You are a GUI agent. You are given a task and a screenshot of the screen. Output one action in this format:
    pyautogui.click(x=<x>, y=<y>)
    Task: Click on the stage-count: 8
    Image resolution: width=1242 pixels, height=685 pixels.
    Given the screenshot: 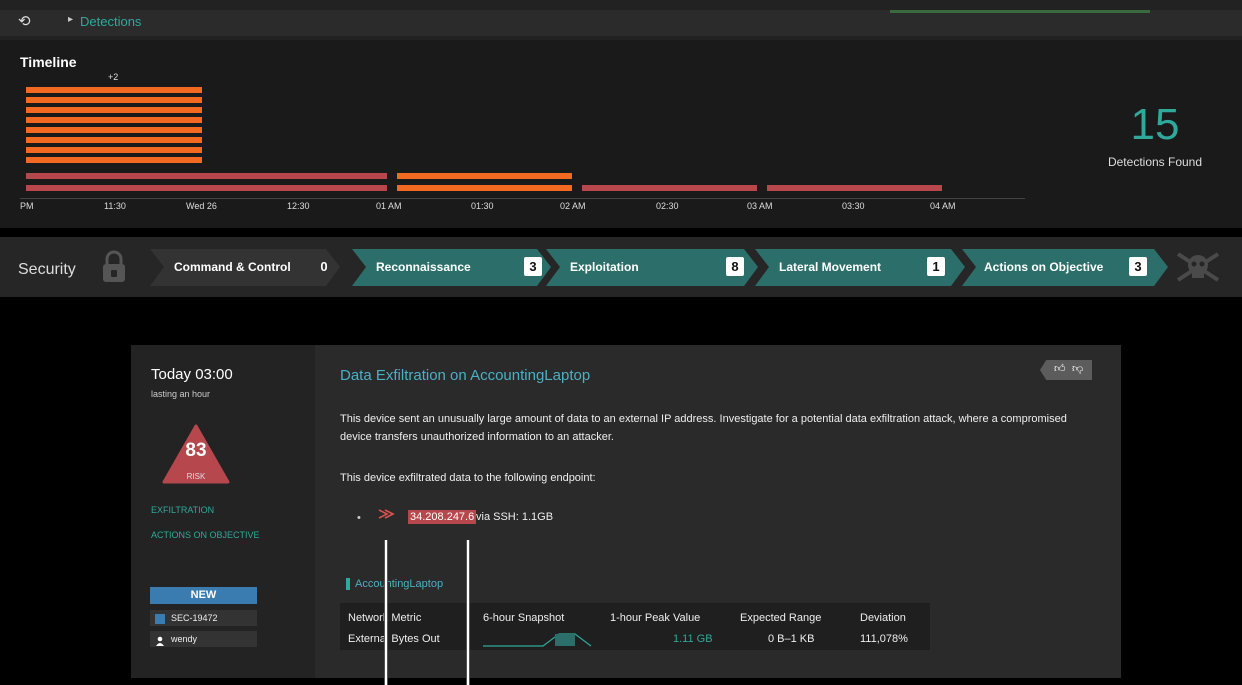 What is the action you would take?
    pyautogui.click(x=735, y=266)
    